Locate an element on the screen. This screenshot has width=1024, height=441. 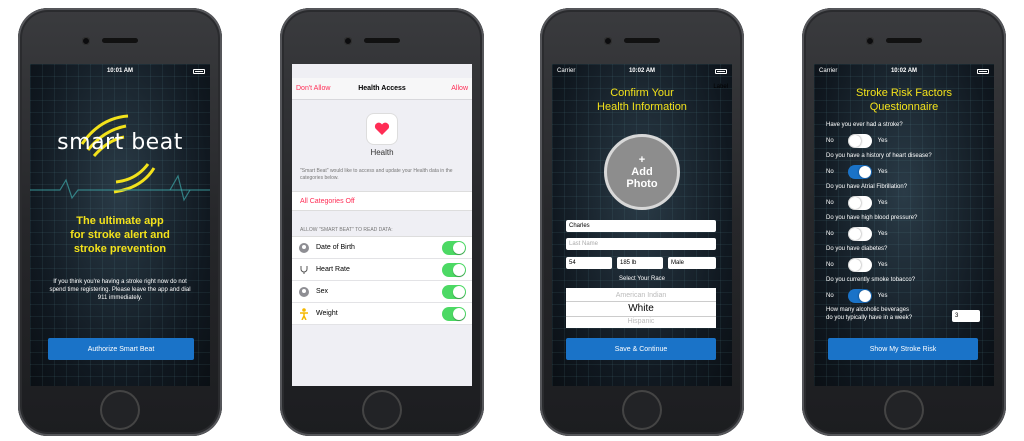
answer-stroke: No Yes is located at coordinates (856, 141).